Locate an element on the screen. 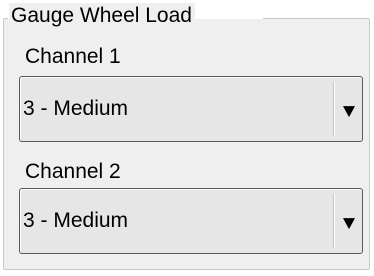 The width and height of the screenshot is (374, 276). channel-1-label: Channel 1 is located at coordinates (73, 56).